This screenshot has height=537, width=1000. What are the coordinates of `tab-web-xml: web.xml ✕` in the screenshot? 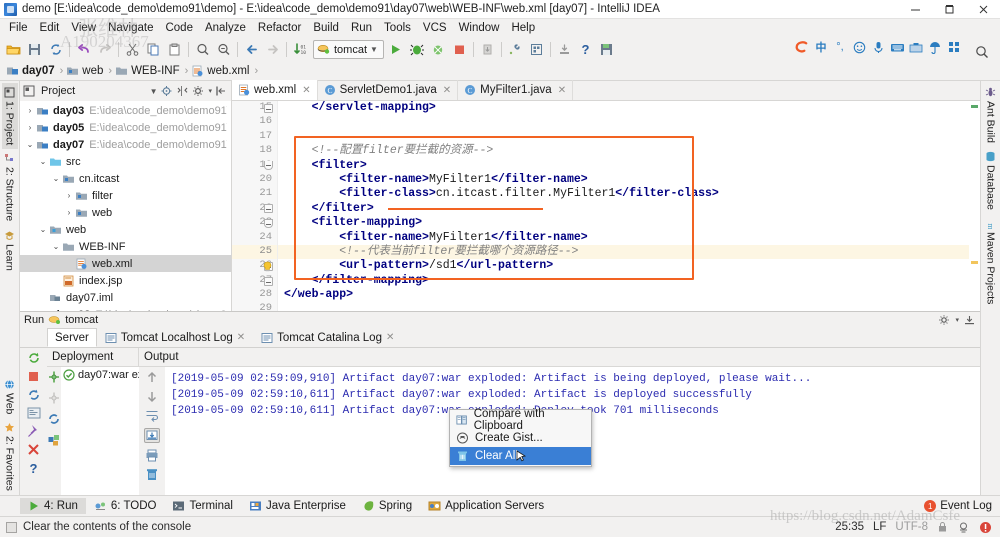 It's located at (275, 90).